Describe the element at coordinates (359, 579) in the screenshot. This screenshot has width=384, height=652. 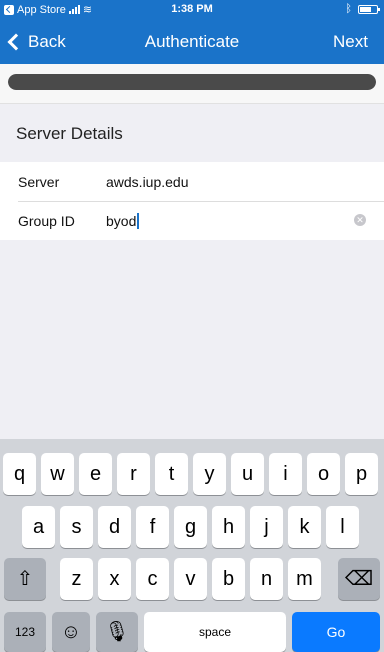
I see `backspace-key: ⌫` at that location.